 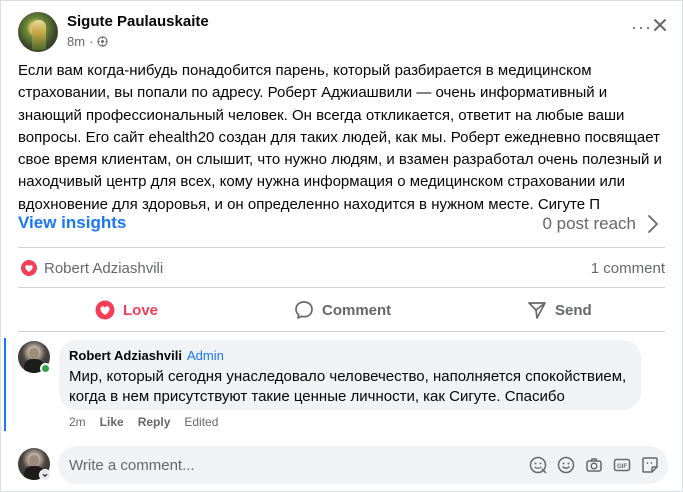 What do you see at coordinates (641, 27) in the screenshot?
I see `more-options-button: ···` at bounding box center [641, 27].